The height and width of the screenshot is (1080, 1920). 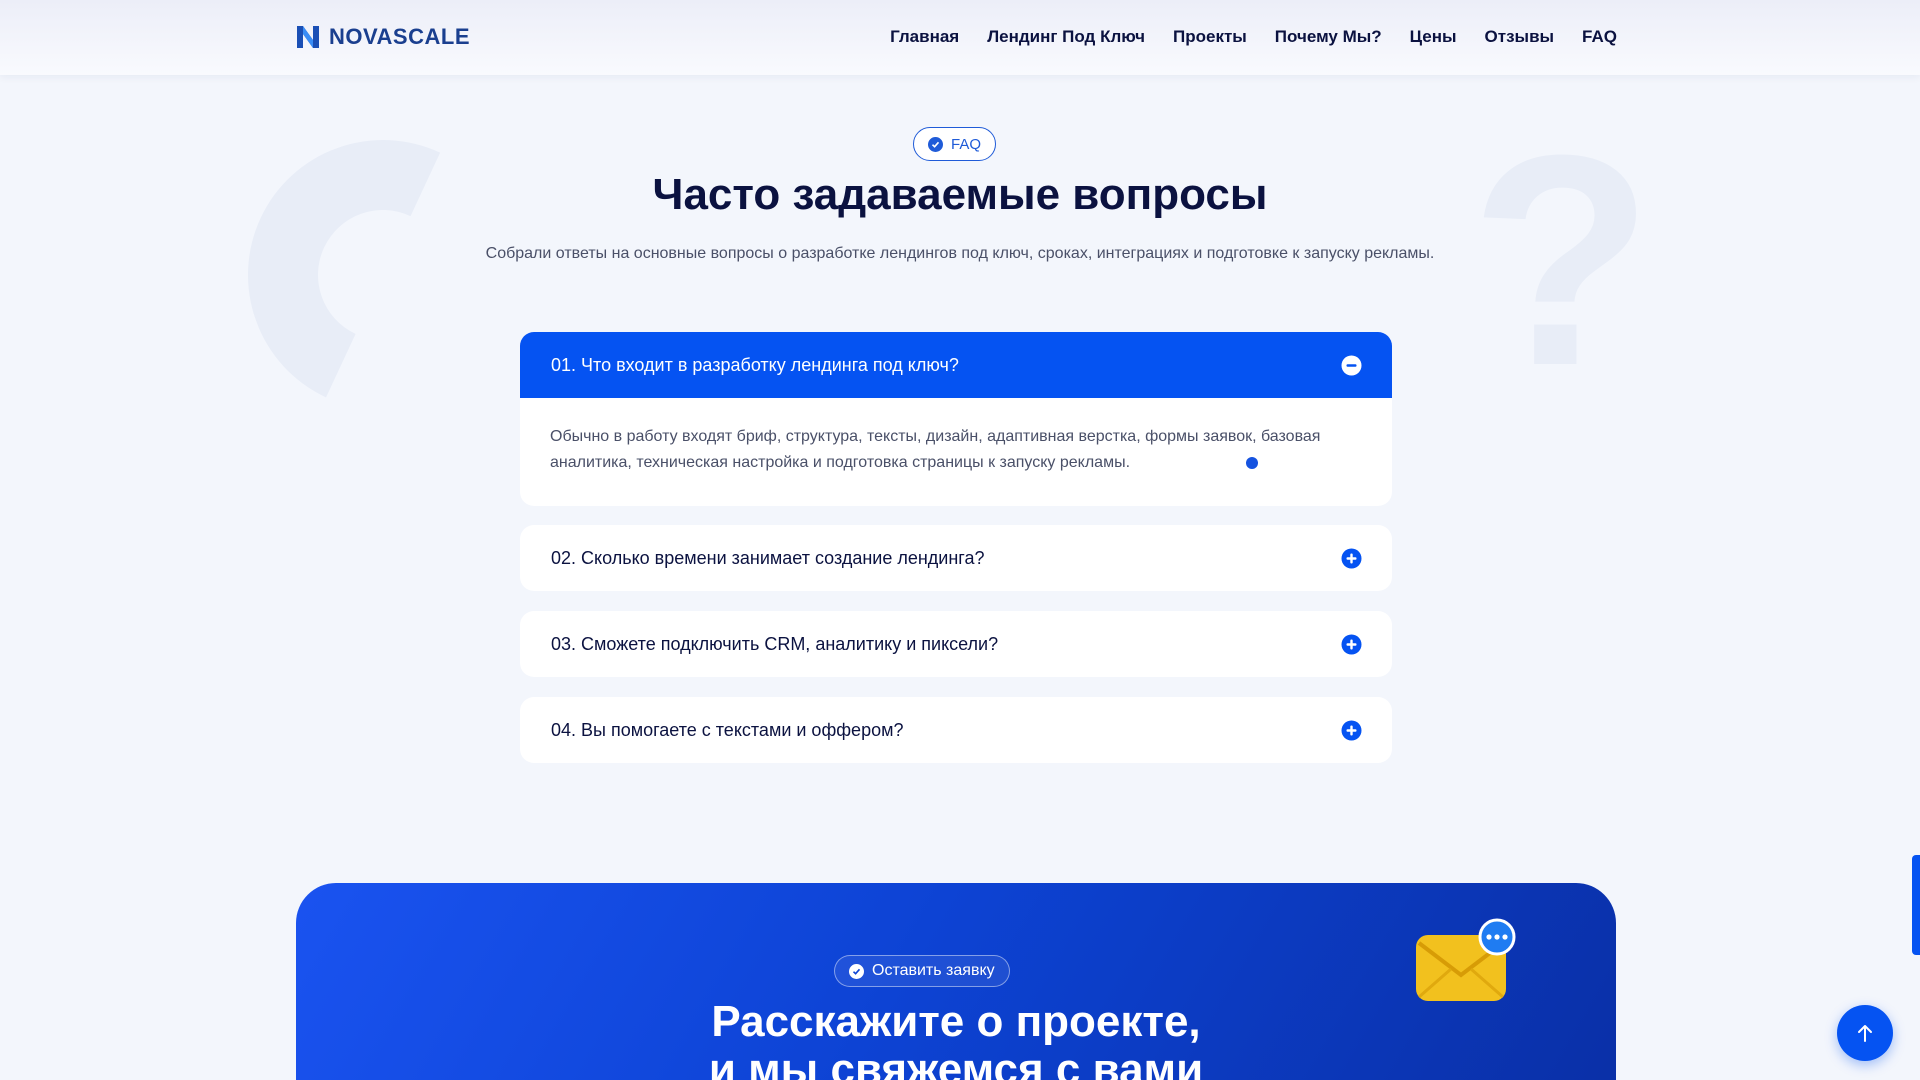 I want to click on cursor-dot, so click(x=1252, y=463).